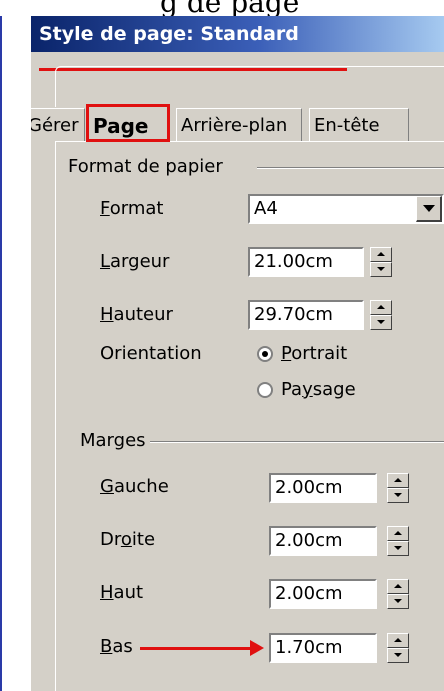  I want to click on height-stepper, so click(381, 315).